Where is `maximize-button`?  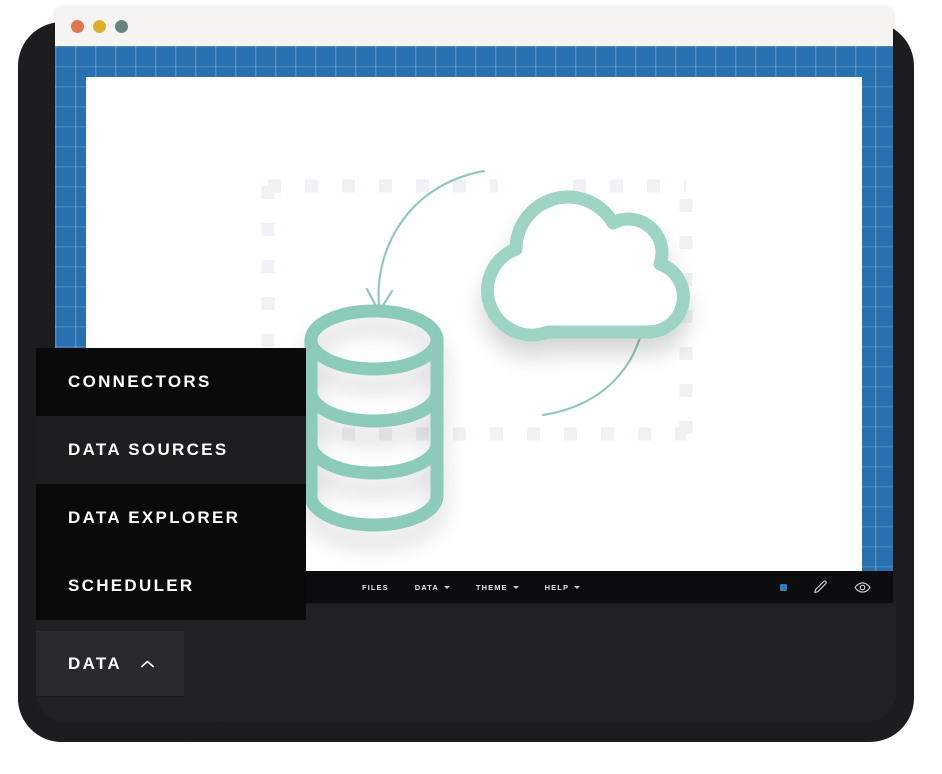
maximize-button is located at coordinates (121, 26).